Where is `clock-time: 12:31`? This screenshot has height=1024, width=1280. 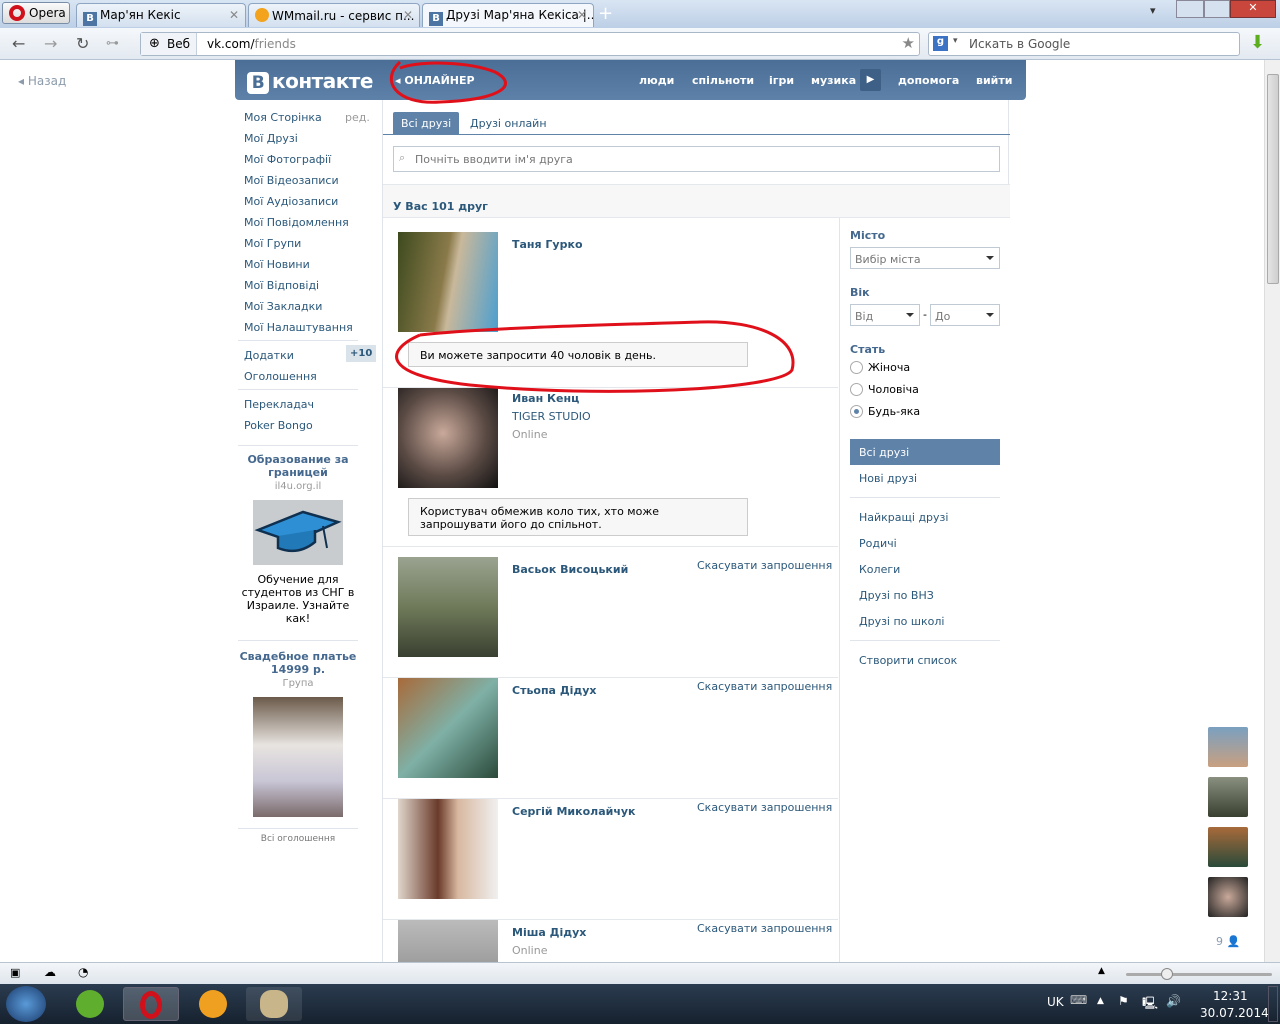
clock-time: 12:31 is located at coordinates (1230, 996).